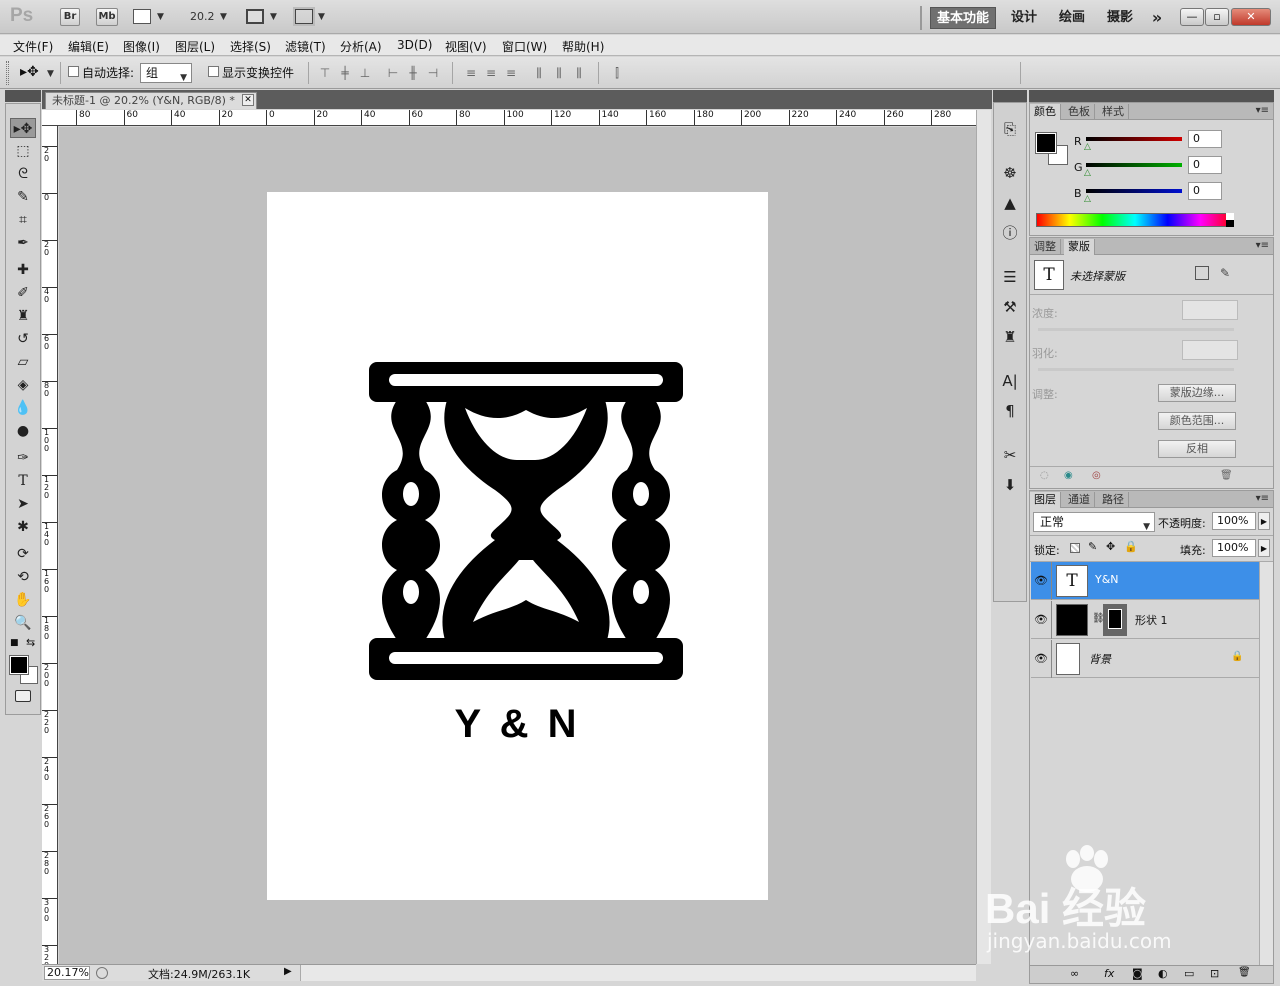 This screenshot has width=1280, height=986. Describe the element at coordinates (23, 600) in the screenshot. I see `hand-tool-icon: ✋` at that location.